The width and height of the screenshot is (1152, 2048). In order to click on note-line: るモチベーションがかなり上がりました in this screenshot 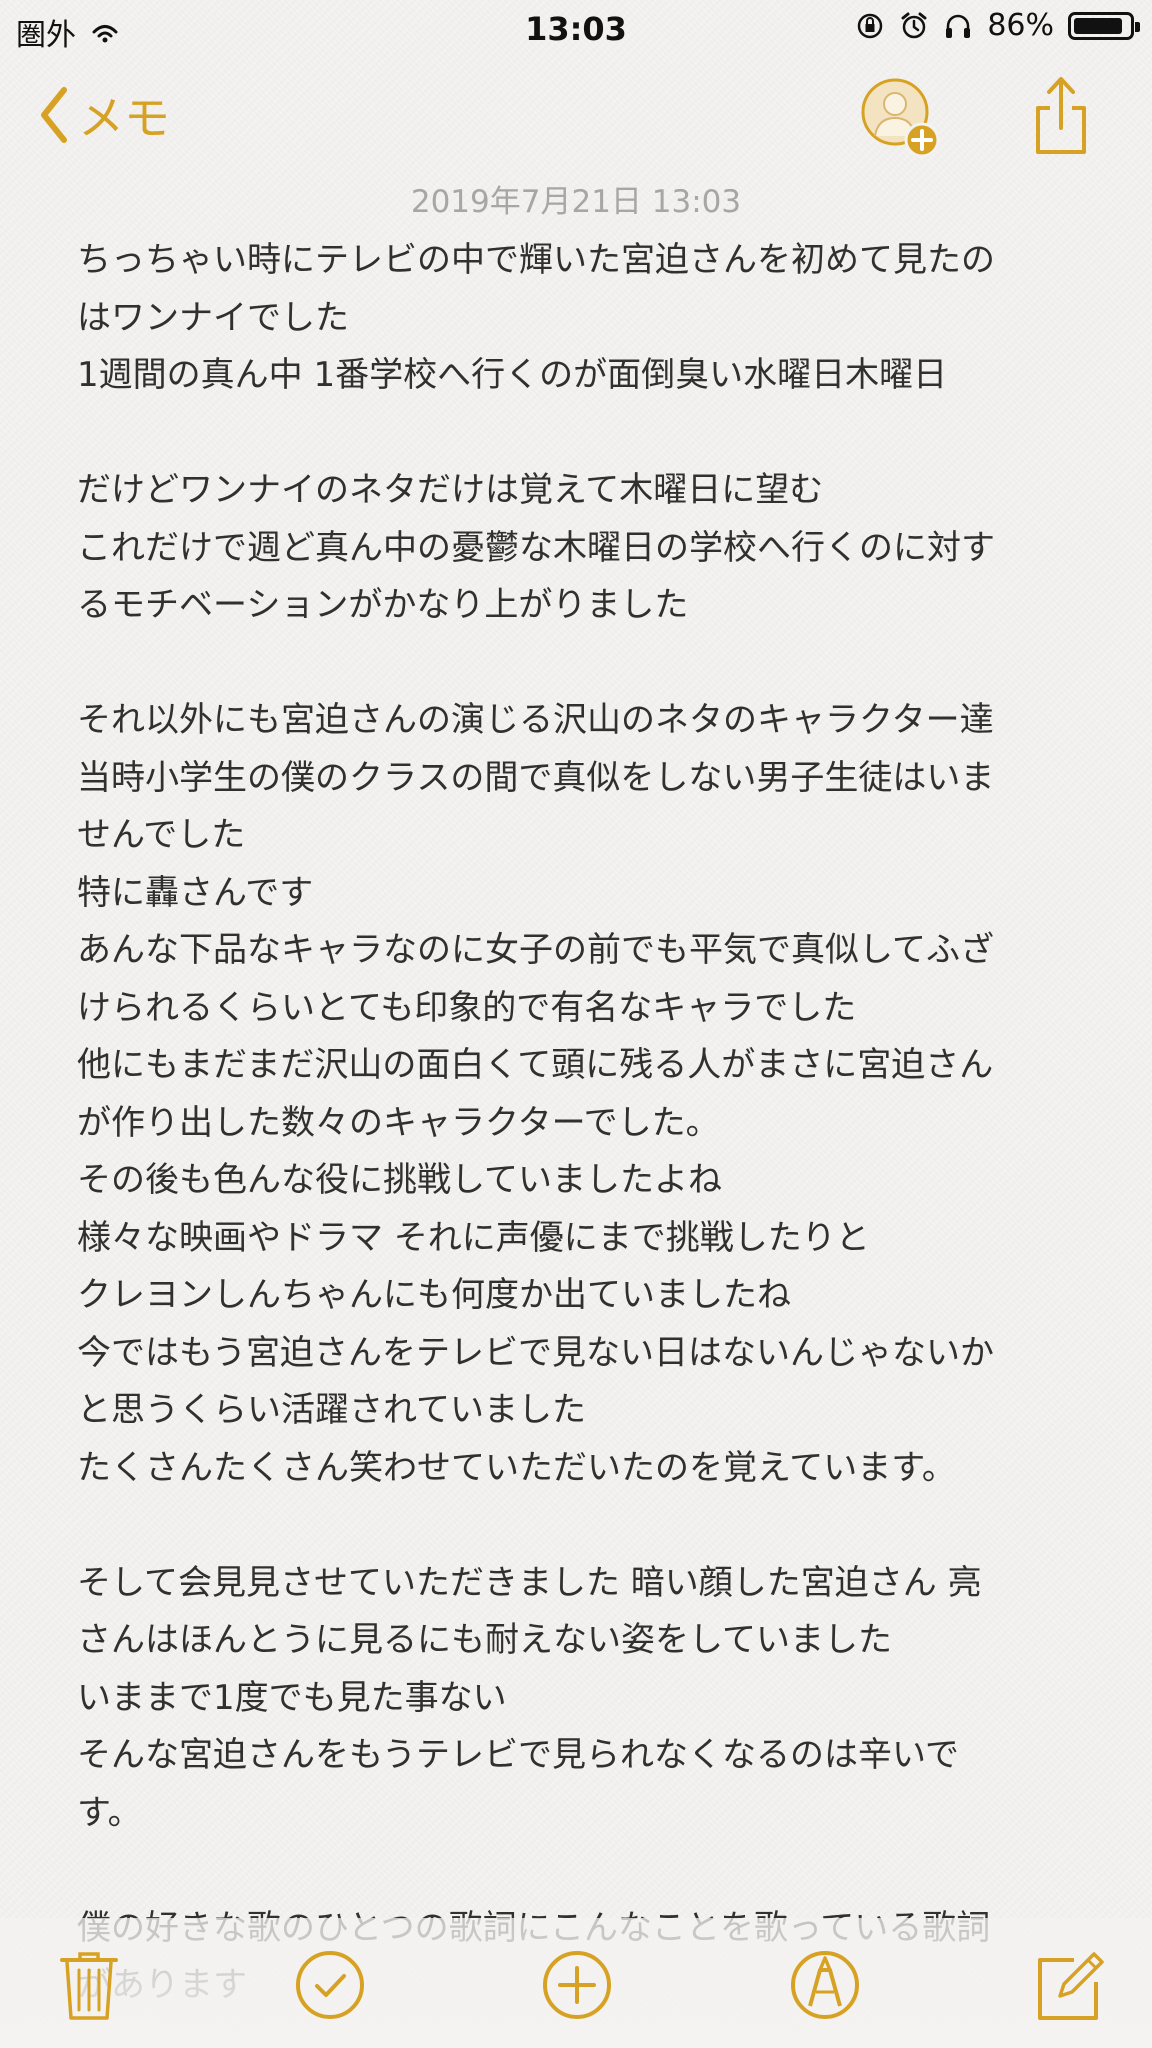, I will do `click(383, 605)`.